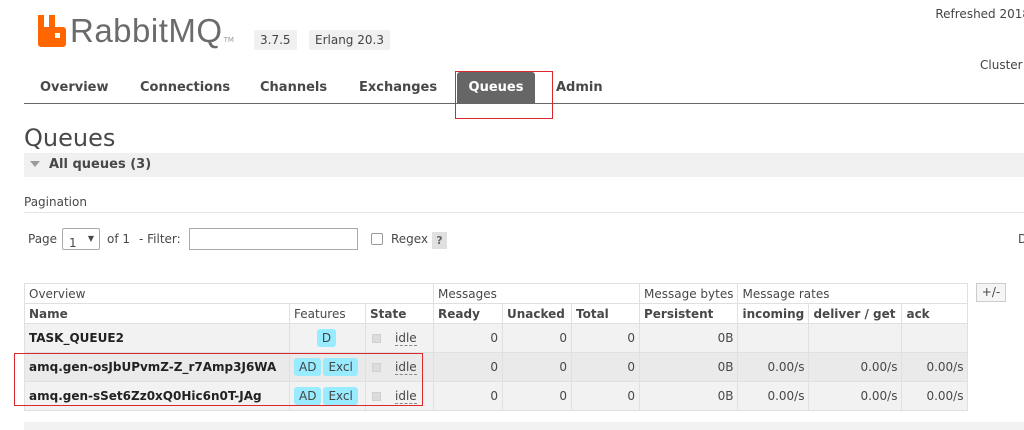 This screenshot has width=1024, height=430. I want to click on tab-connections: Connections, so click(185, 87).